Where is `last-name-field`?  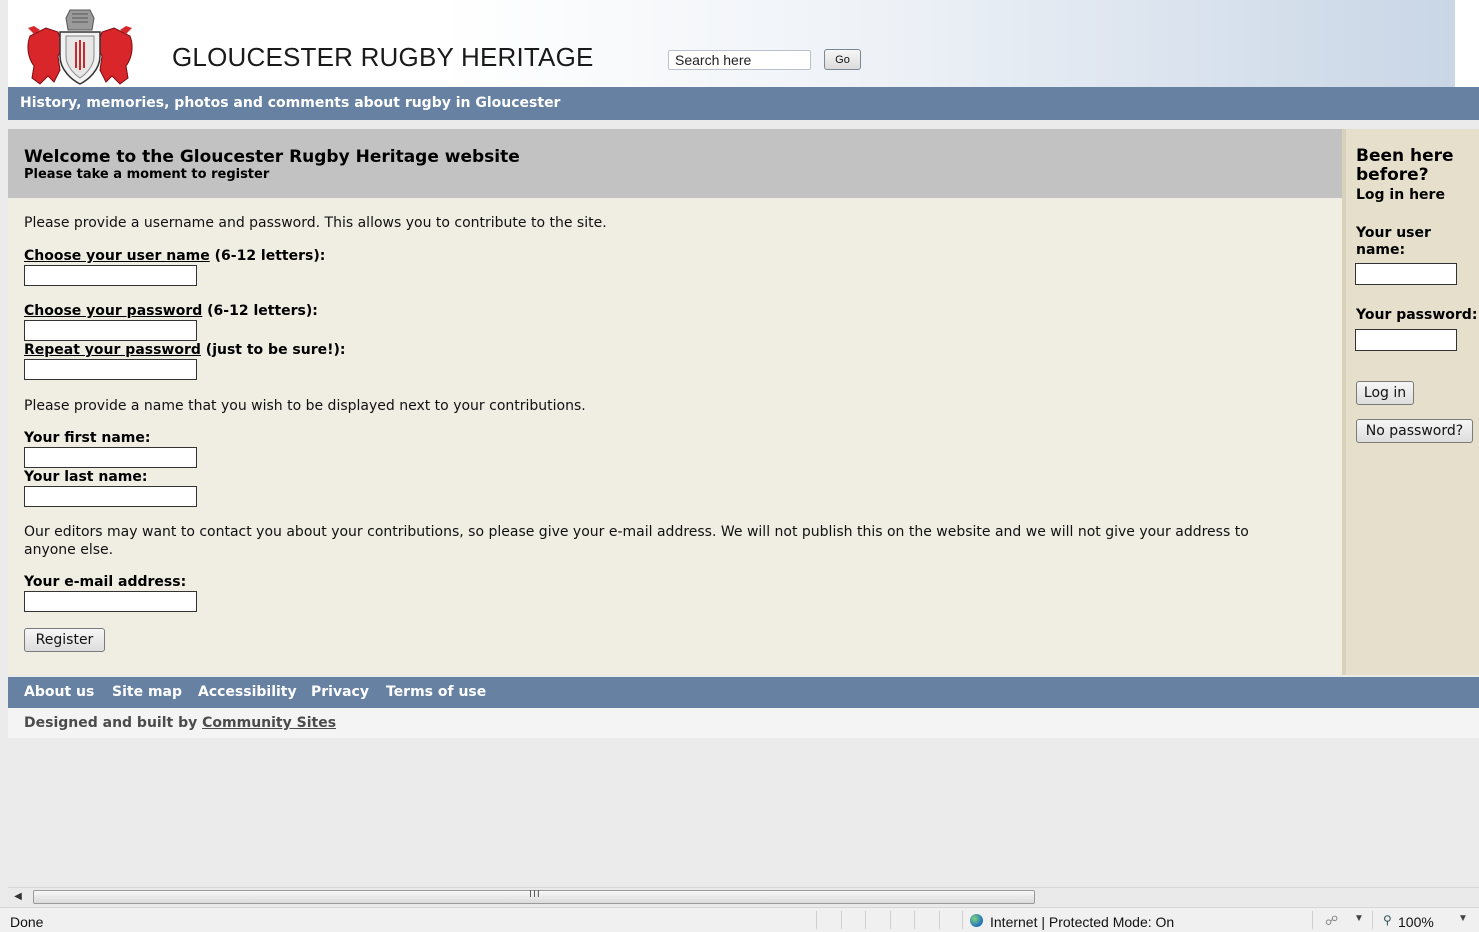
last-name-field is located at coordinates (110, 496).